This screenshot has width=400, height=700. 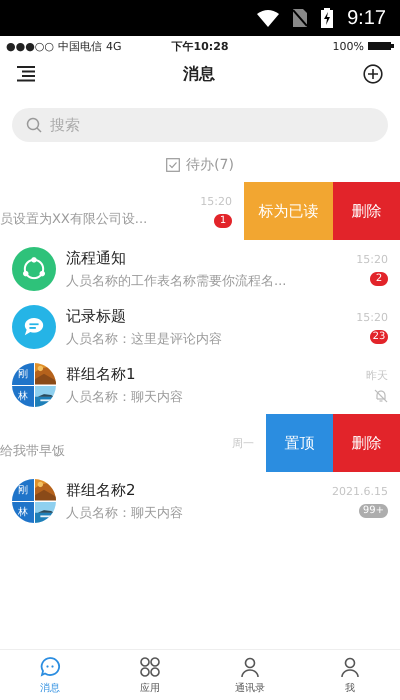 I want to click on todo-link: 待办(7), so click(x=210, y=165).